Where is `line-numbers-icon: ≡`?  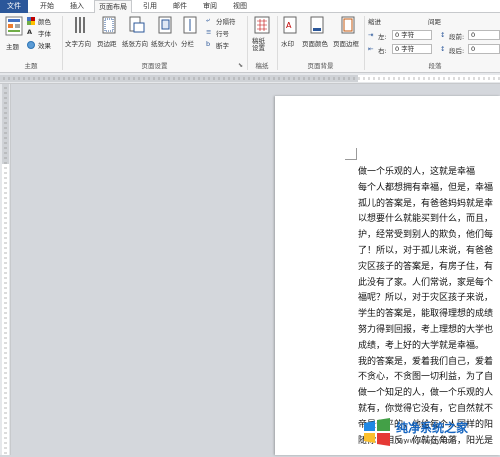
line-numbers-icon: ≡ is located at coordinates (209, 32).